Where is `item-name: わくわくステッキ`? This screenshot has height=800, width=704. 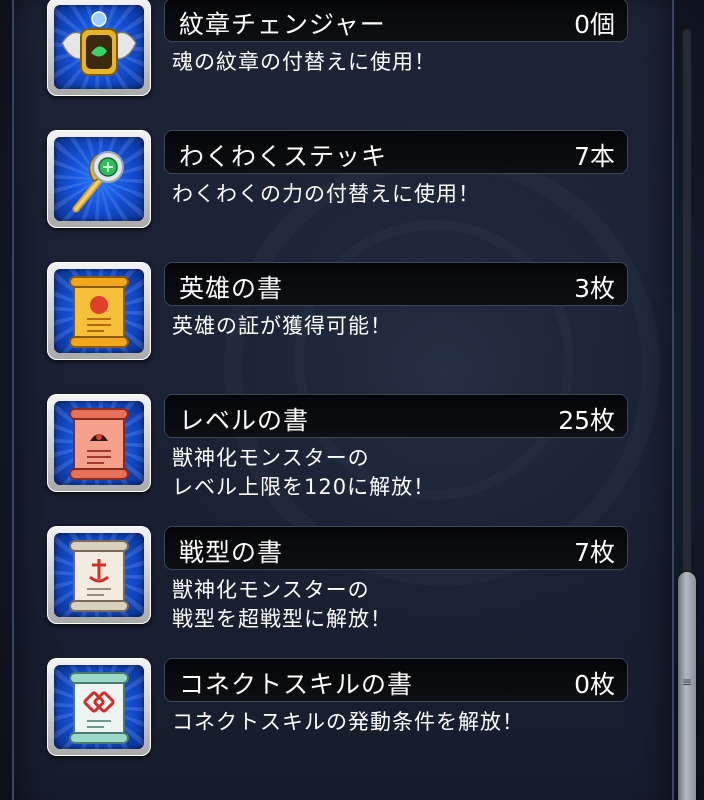 item-name: わくわくステッキ is located at coordinates (283, 156).